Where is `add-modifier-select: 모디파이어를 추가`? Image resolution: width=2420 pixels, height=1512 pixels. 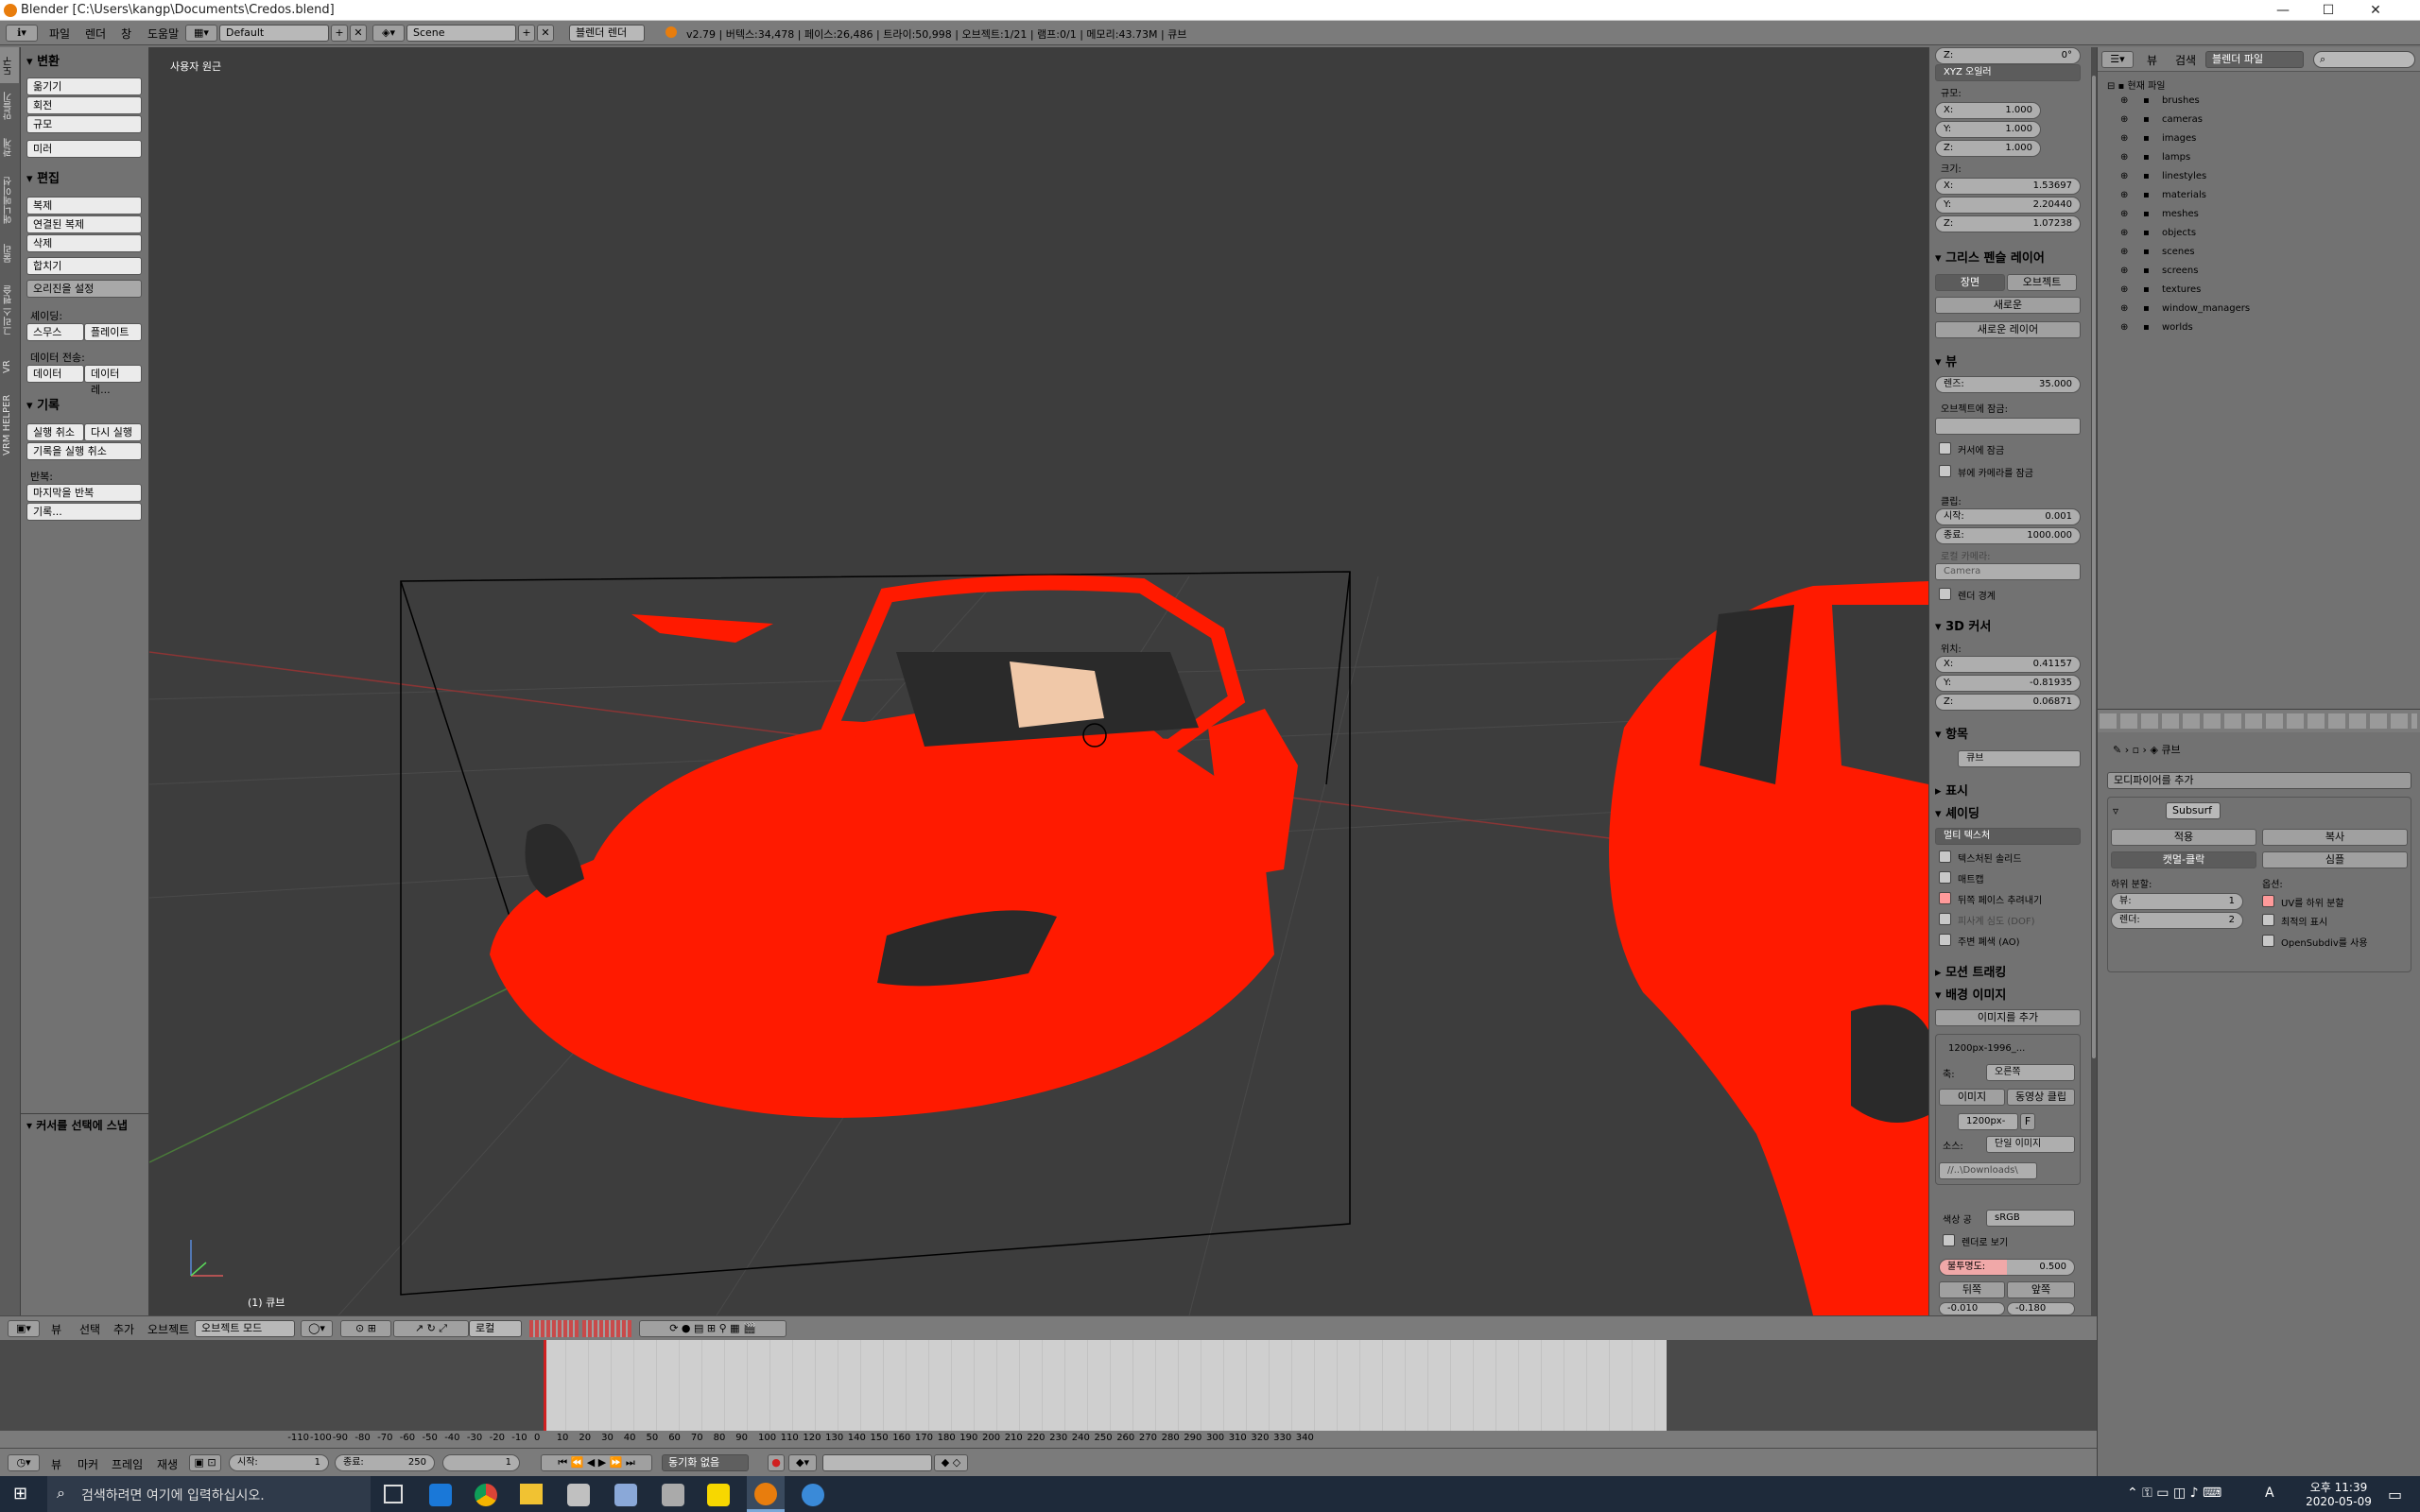
add-modifier-select: 모디파이어를 추가 is located at coordinates (2259, 780).